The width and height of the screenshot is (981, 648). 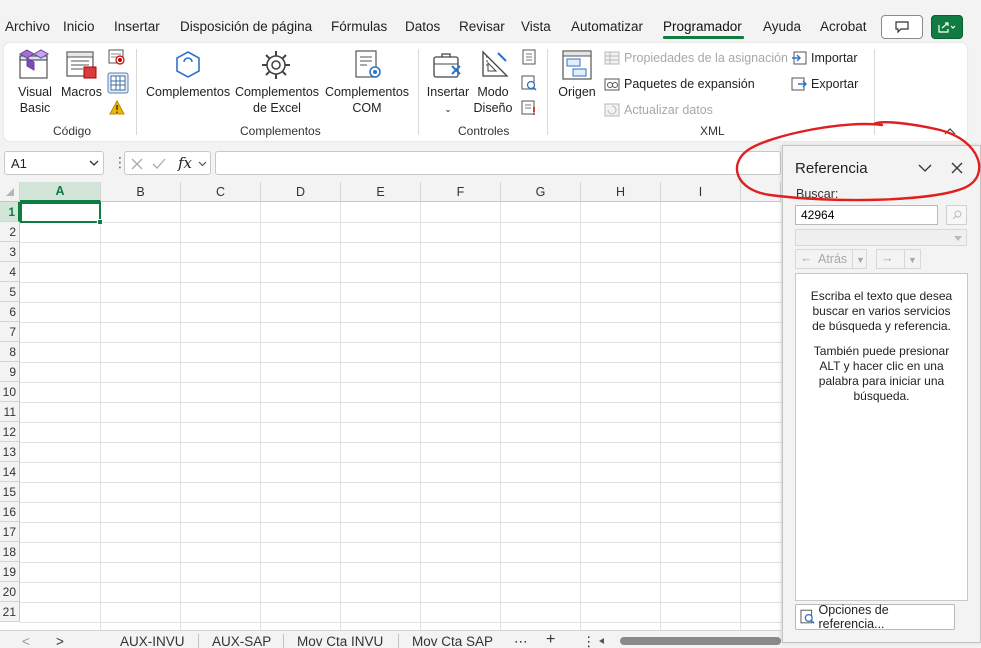 I want to click on excel-addins-button: Complementos de Excel, so click(x=277, y=100).